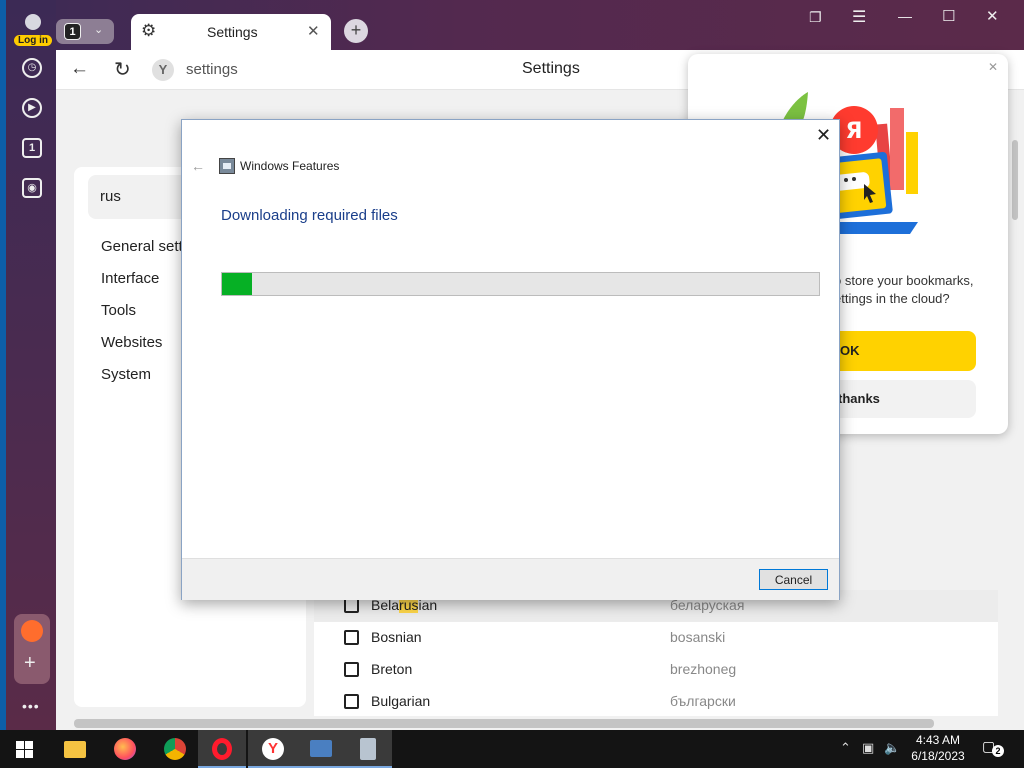 This screenshot has width=1024, height=768. I want to click on language-native-name: български, so click(703, 701).